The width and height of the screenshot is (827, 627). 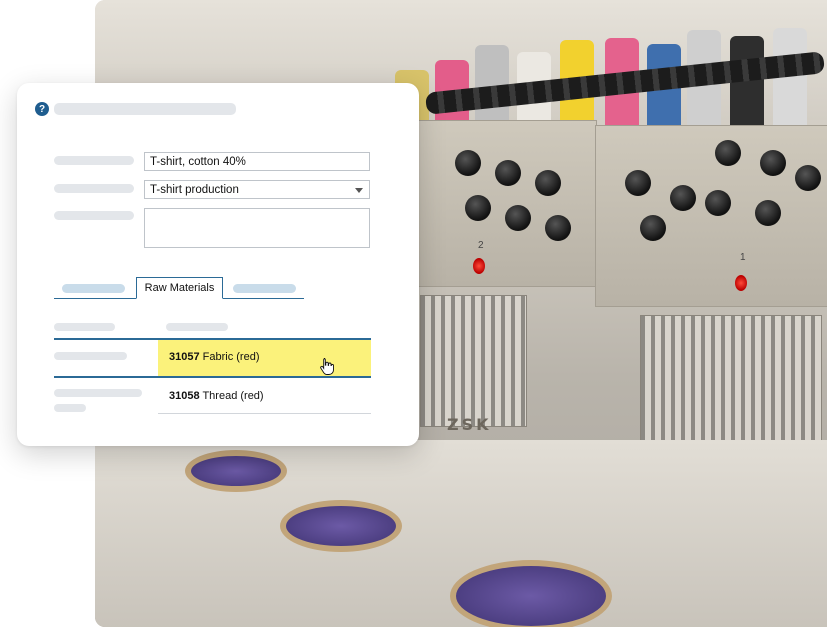 What do you see at coordinates (257, 228) in the screenshot?
I see `notes-textarea` at bounding box center [257, 228].